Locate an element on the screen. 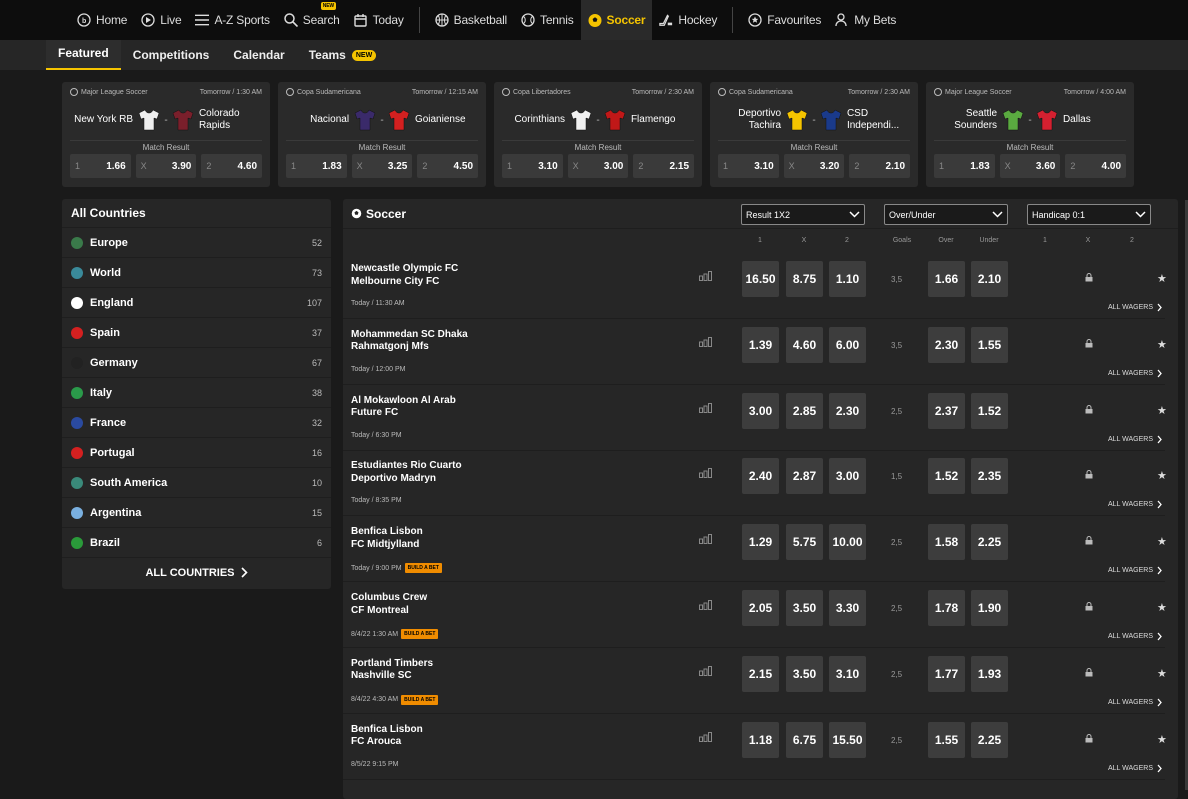 The width and height of the screenshot is (1188, 799). odds-button: 3.30 is located at coordinates (847, 608).